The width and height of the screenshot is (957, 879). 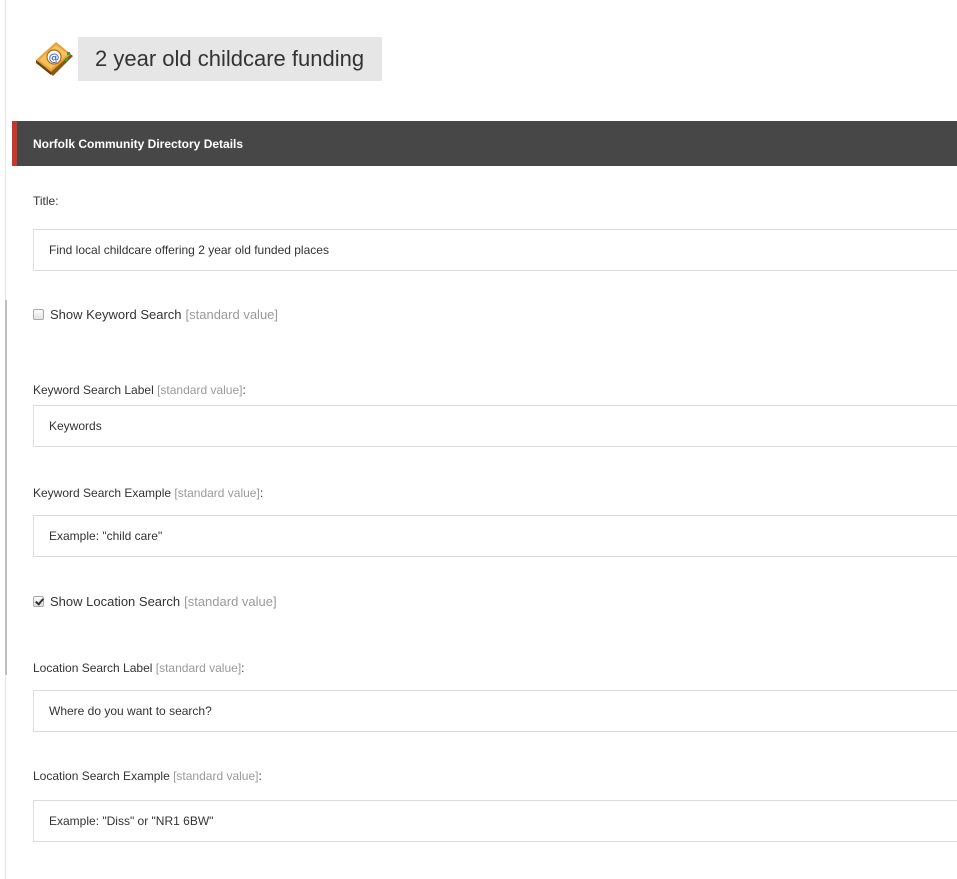 I want to click on keyword-search-label-input: Keywords, so click(x=495, y=426).